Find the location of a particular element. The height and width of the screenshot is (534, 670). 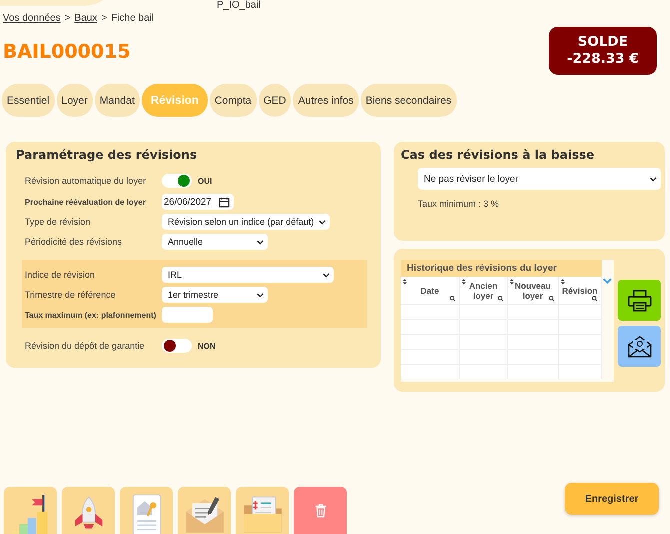

field-label: Taux maximum (ex: plafonnement) is located at coordinates (91, 315).